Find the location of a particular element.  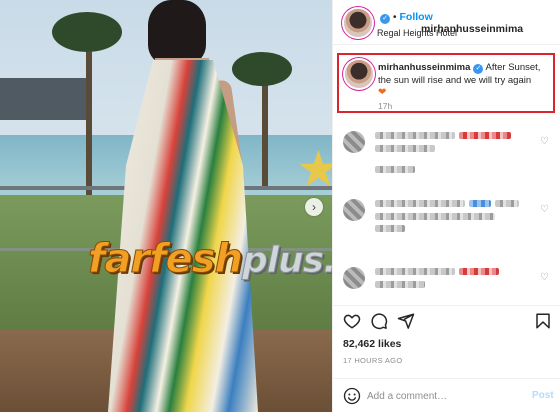

comment-item is located at coordinates (446, 175).